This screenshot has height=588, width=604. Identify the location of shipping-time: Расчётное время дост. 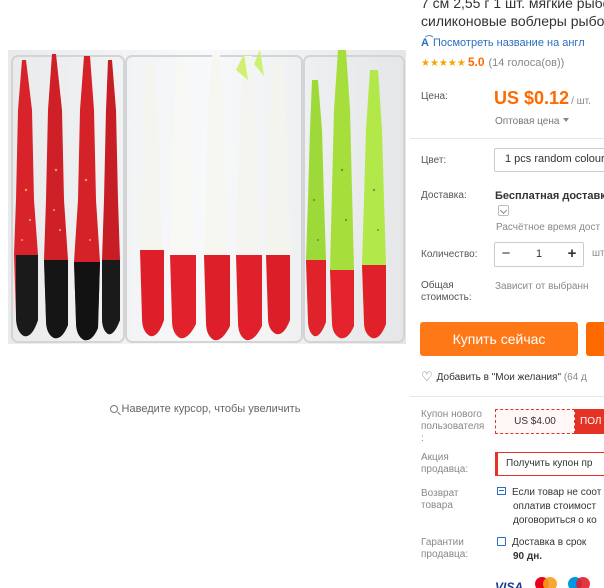
(548, 227).